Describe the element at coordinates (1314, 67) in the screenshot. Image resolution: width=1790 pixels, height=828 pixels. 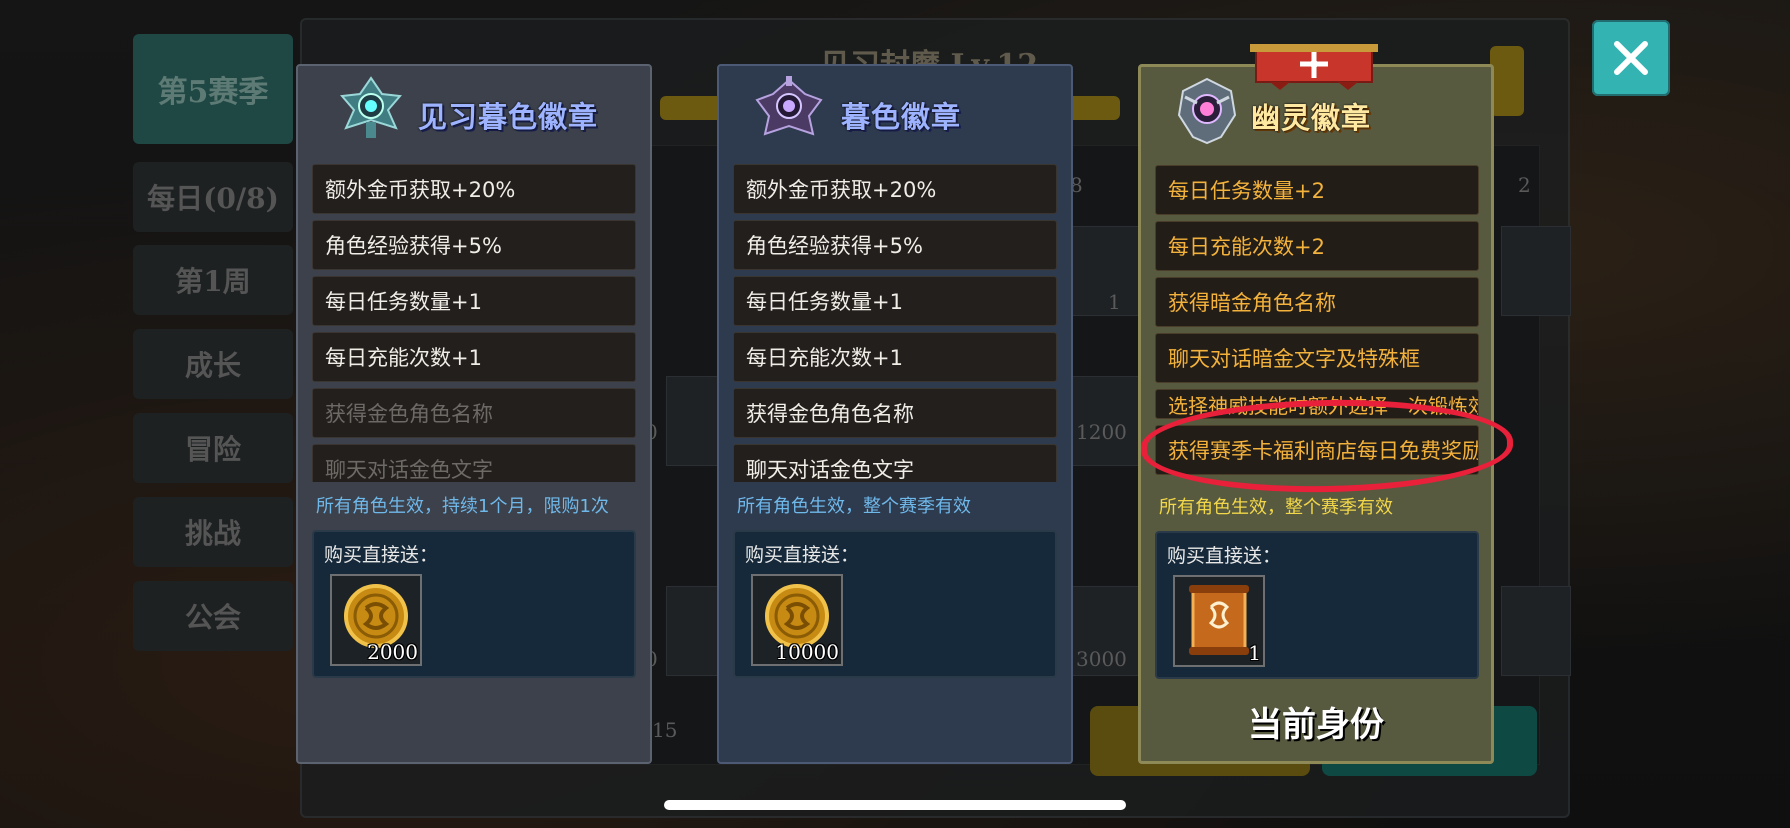
I see `current-badge-ribbon-icon` at that location.